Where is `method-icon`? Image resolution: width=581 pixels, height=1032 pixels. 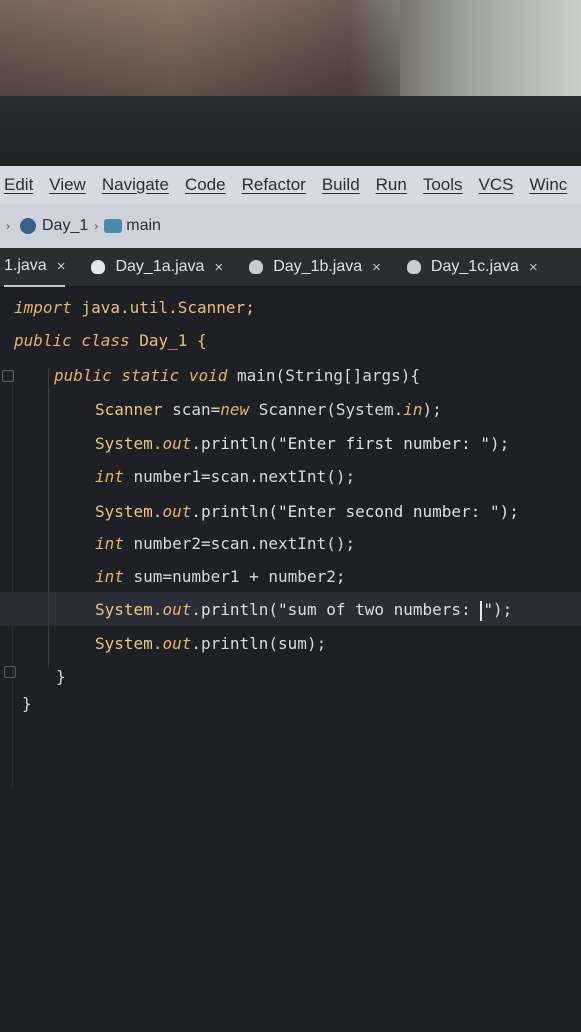
method-icon is located at coordinates (113, 226).